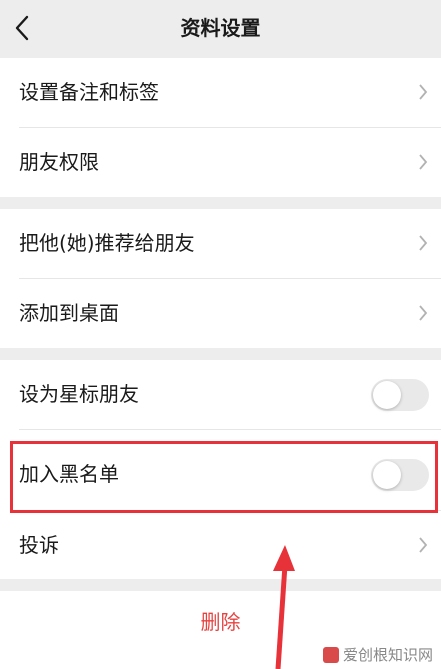 The height and width of the screenshot is (669, 441). I want to click on nav-bar: 资料设置, so click(220, 29).